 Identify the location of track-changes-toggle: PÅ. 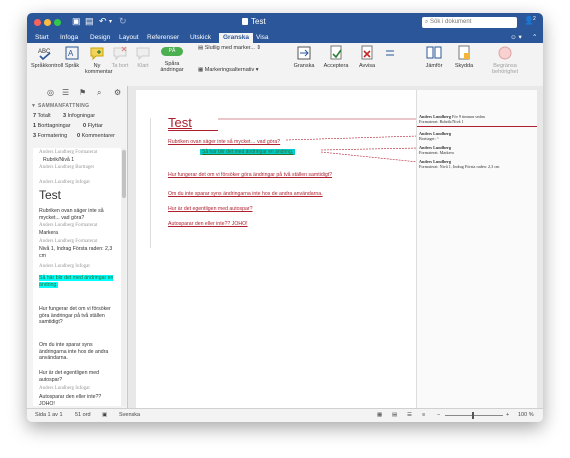
(172, 51).